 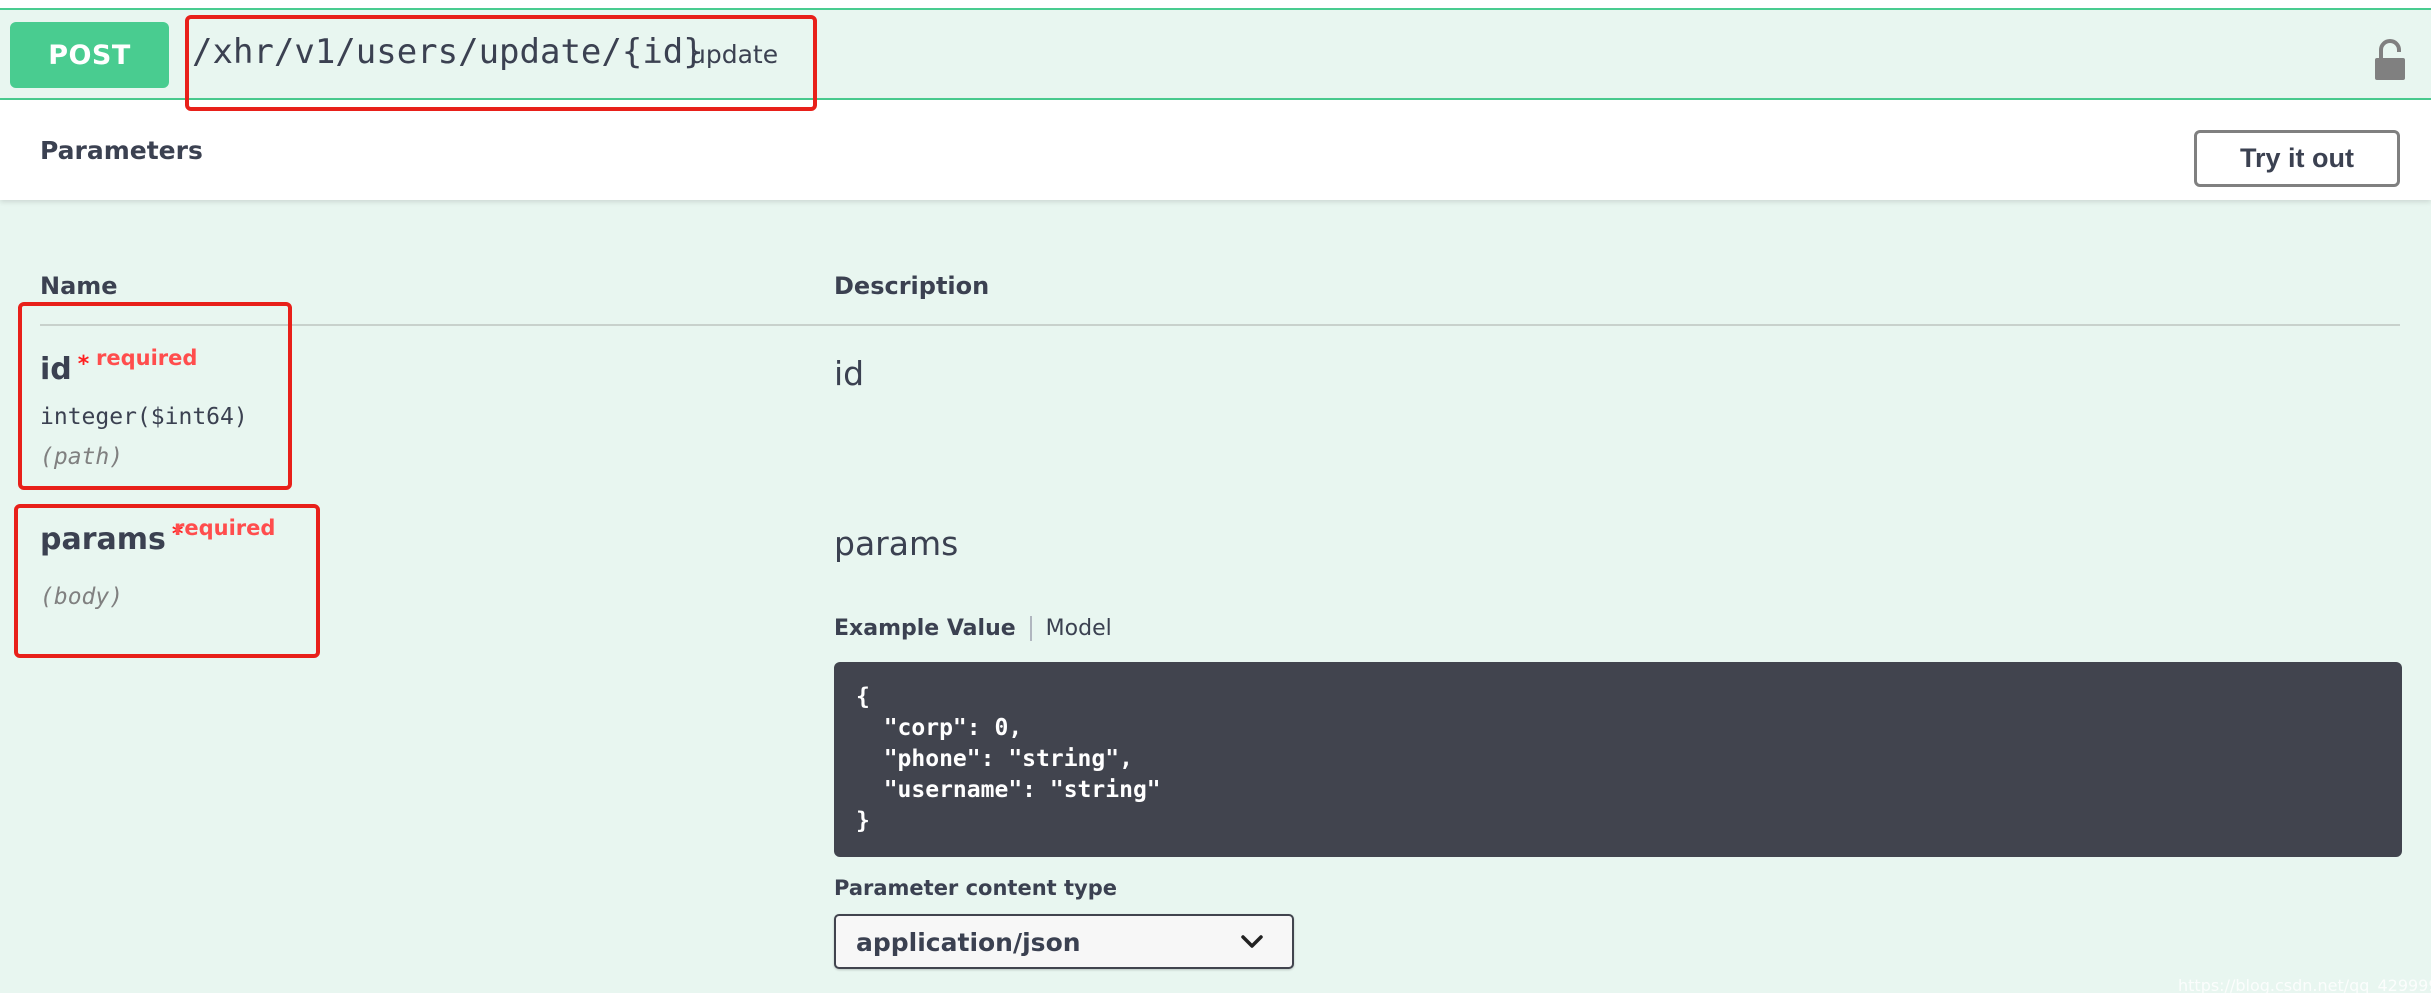 What do you see at coordinates (1215, 55) in the screenshot?
I see `operation-summary: POST /xhr/v1/users/update/{id} update` at bounding box center [1215, 55].